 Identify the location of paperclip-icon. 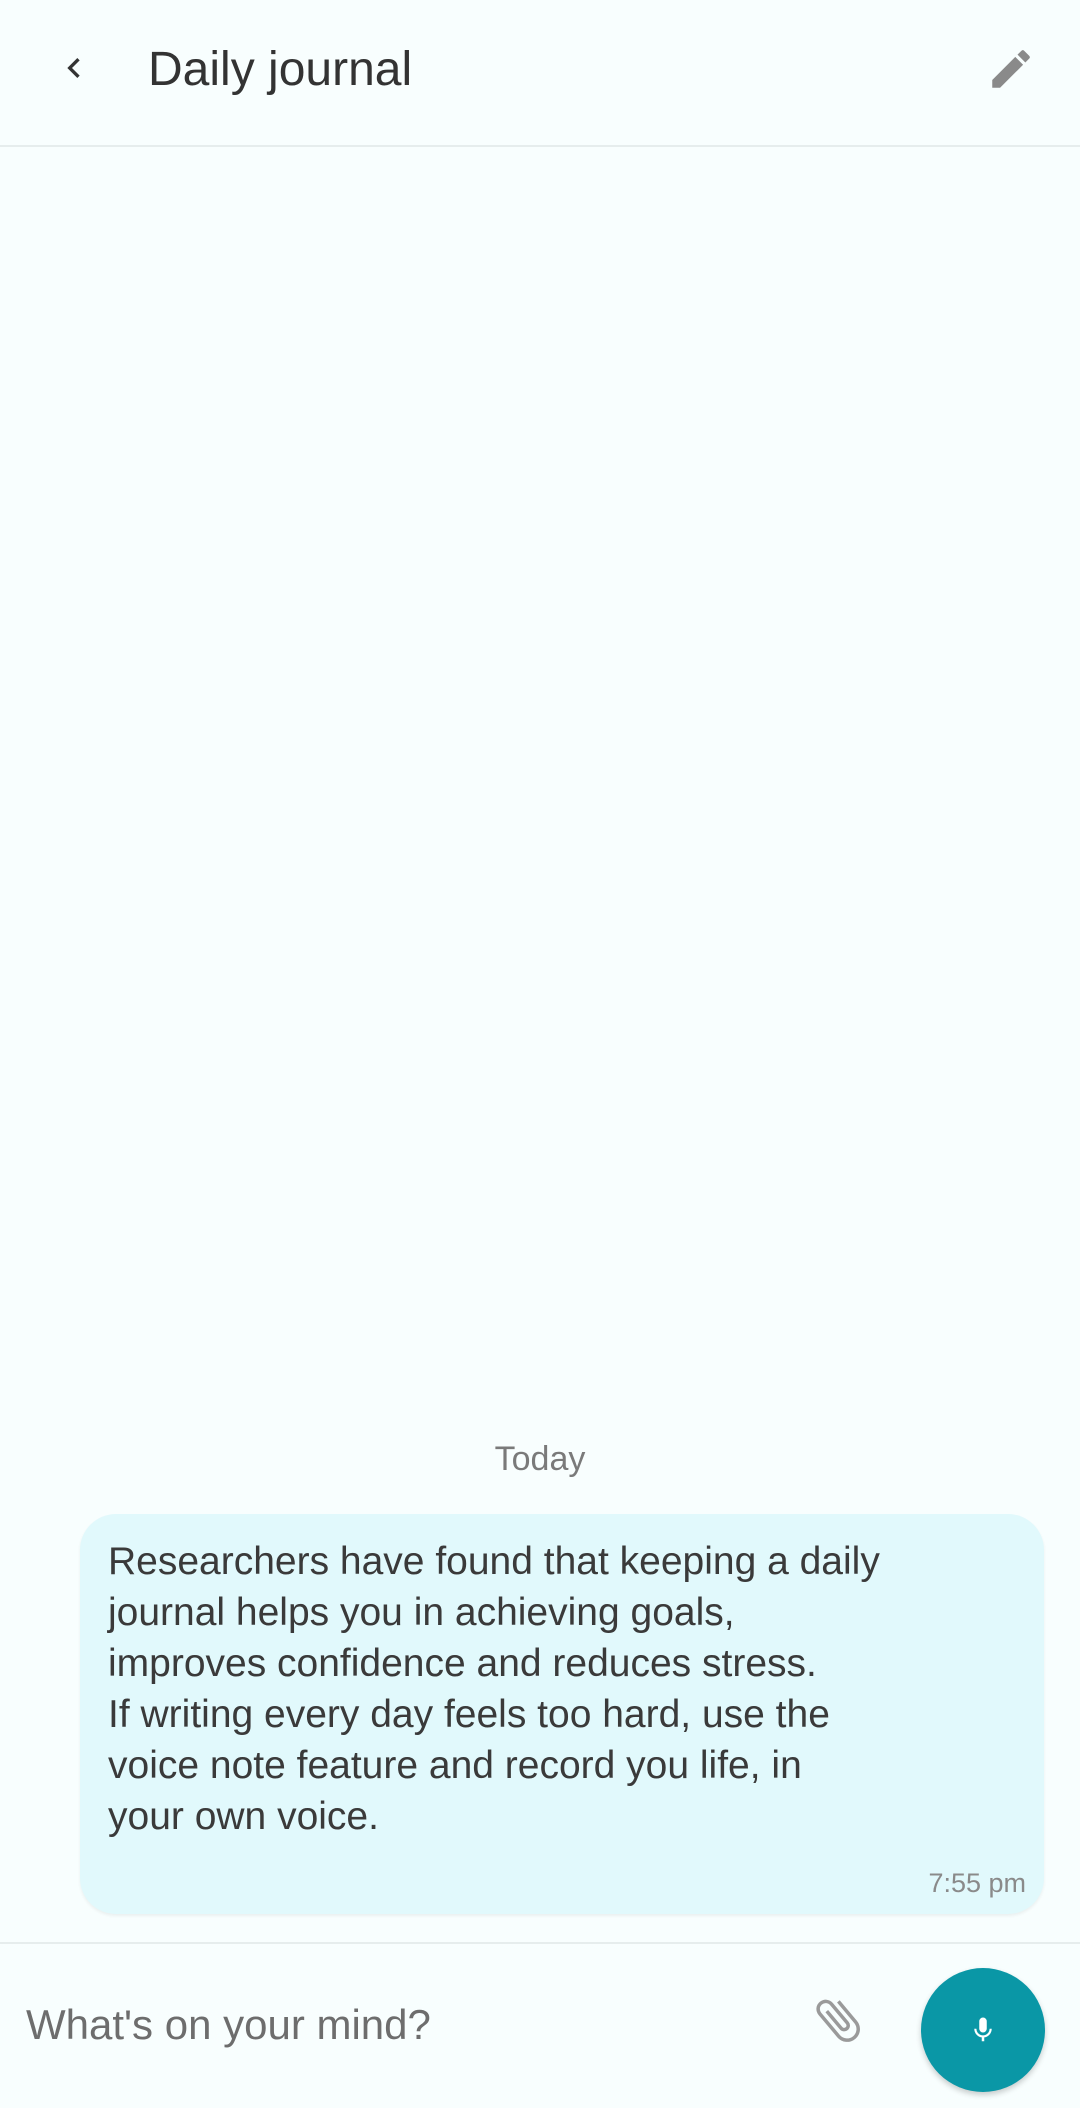
(838, 2020).